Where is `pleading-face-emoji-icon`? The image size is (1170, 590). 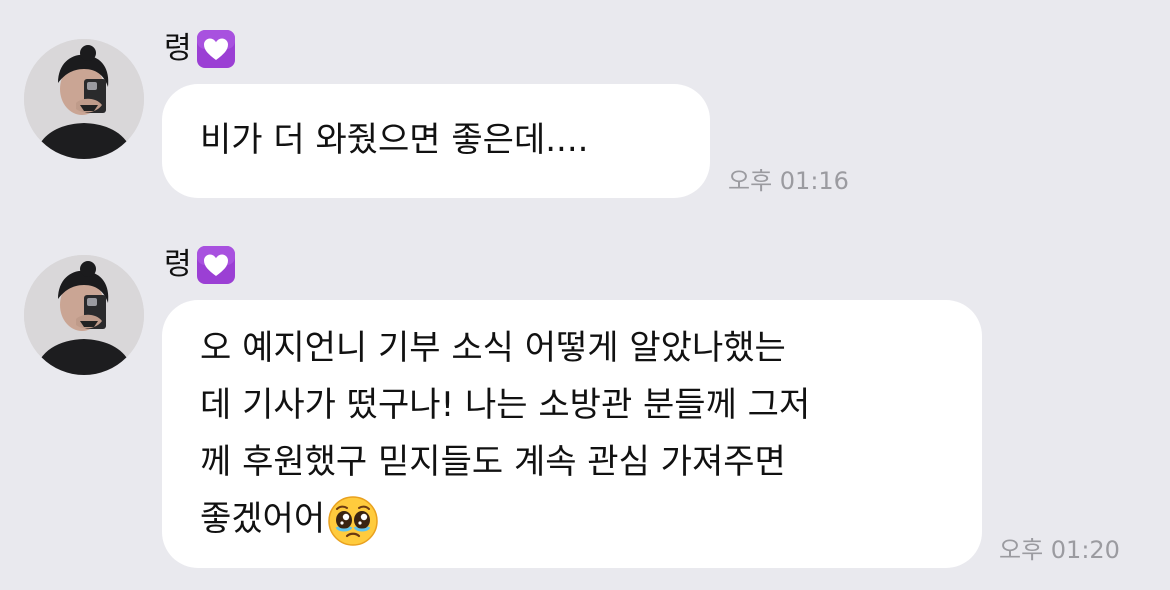 pleading-face-emoji-icon is located at coordinates (353, 521).